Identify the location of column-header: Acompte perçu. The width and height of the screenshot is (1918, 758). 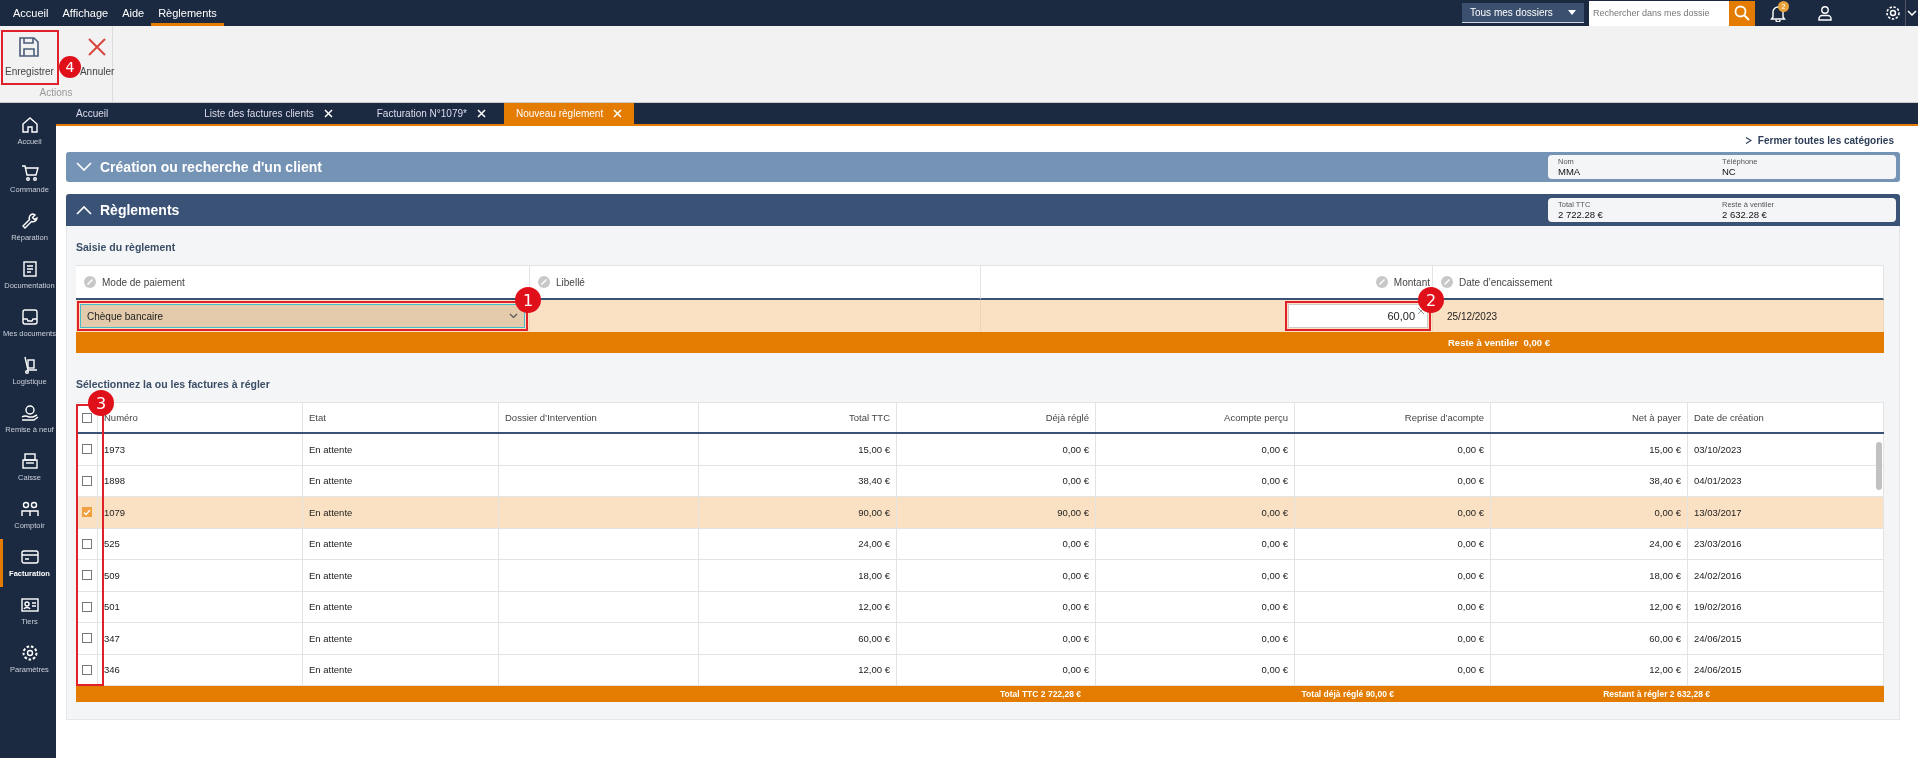
(1256, 417).